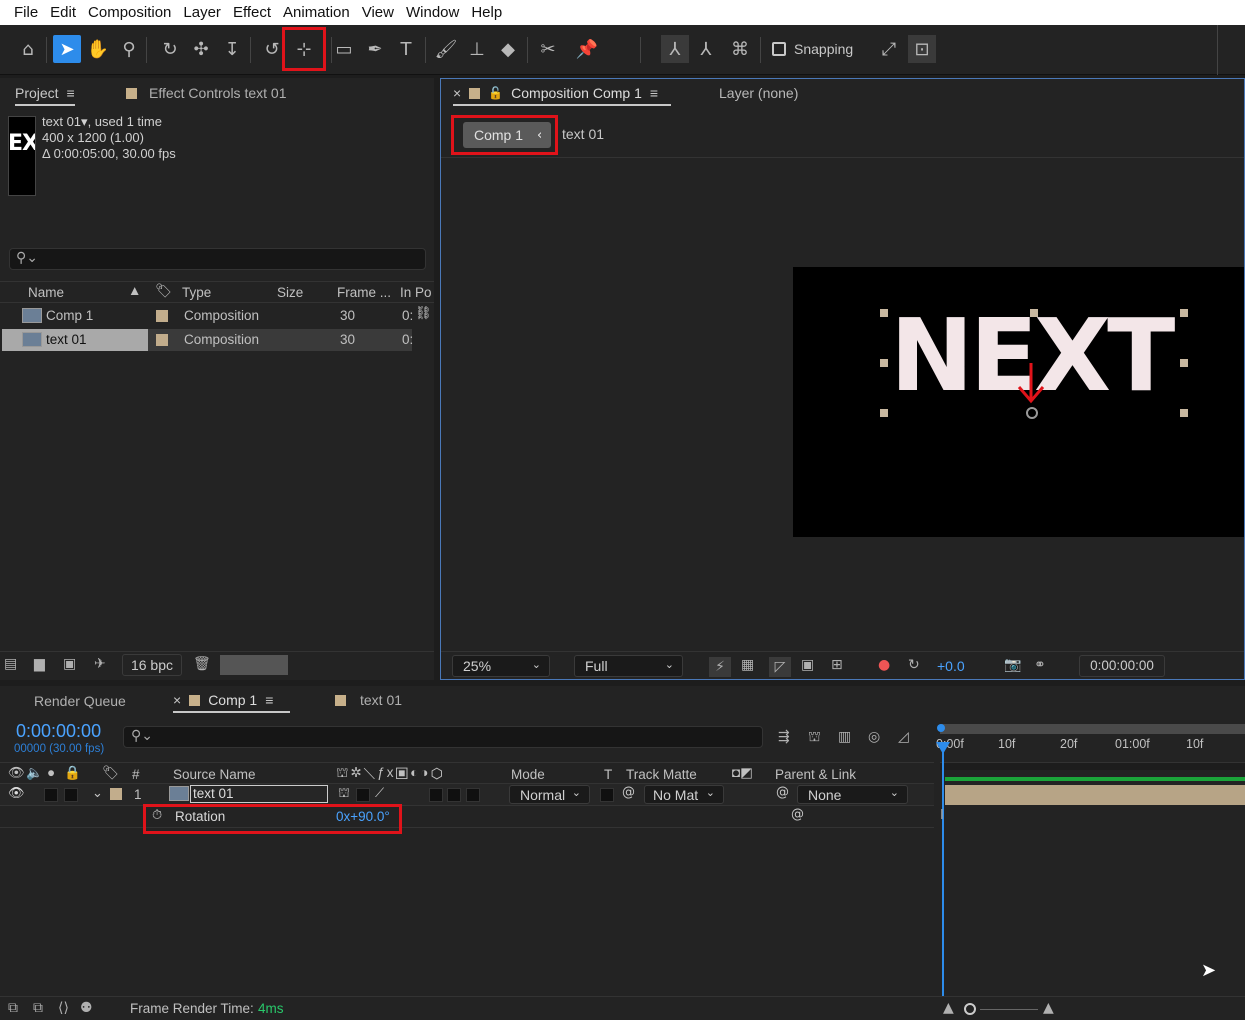  What do you see at coordinates (416, 292) in the screenshot?
I see `col-inpoint: In Po` at bounding box center [416, 292].